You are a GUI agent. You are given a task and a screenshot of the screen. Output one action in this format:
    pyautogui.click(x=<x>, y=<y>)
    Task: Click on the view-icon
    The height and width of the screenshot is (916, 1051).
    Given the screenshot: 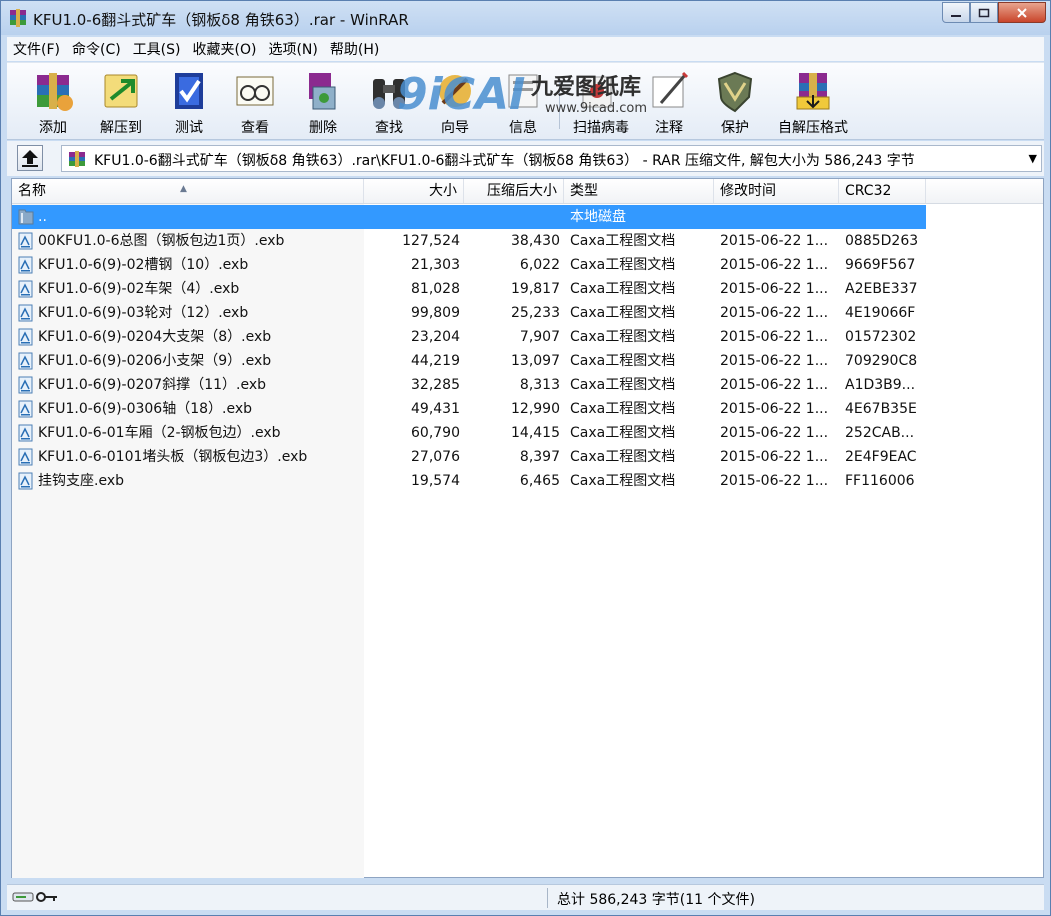 What is the action you would take?
    pyautogui.click(x=255, y=91)
    